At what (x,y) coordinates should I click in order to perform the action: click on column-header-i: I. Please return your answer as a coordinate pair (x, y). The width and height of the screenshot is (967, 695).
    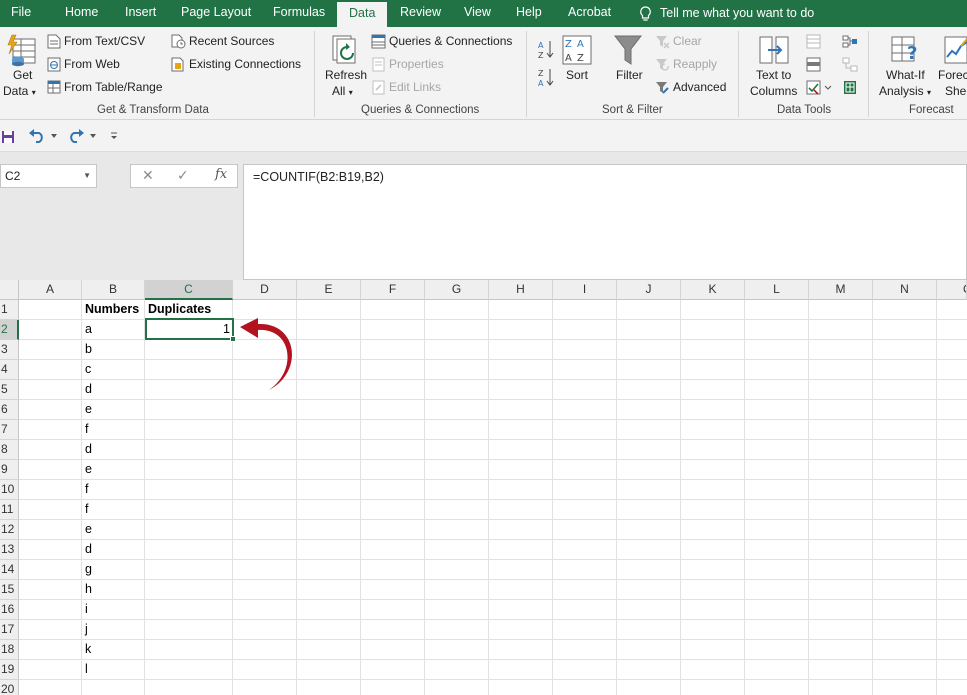
    Looking at the image, I should click on (585, 290).